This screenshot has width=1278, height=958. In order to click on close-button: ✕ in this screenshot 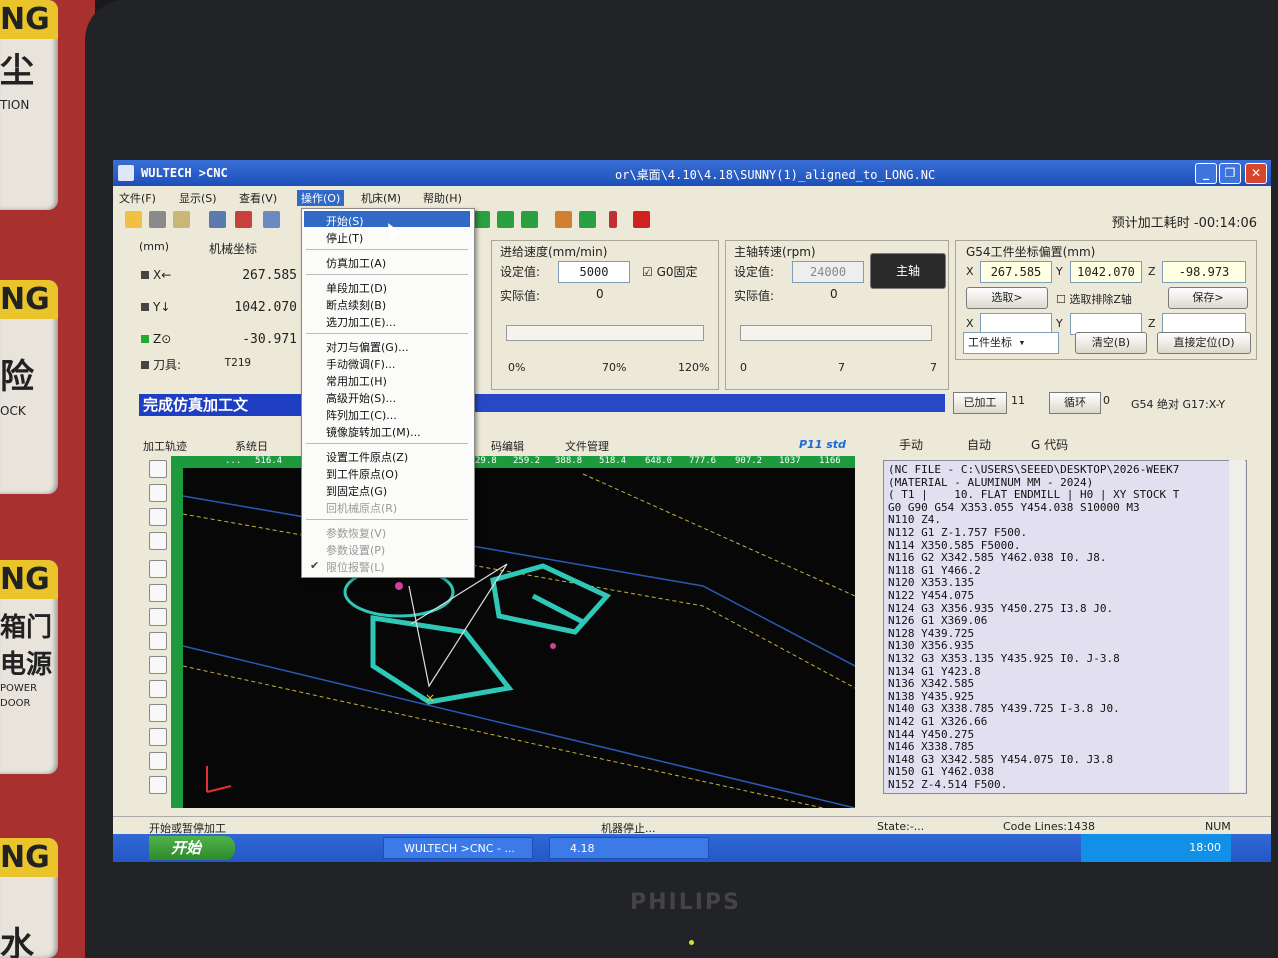, I will do `click(1256, 173)`.